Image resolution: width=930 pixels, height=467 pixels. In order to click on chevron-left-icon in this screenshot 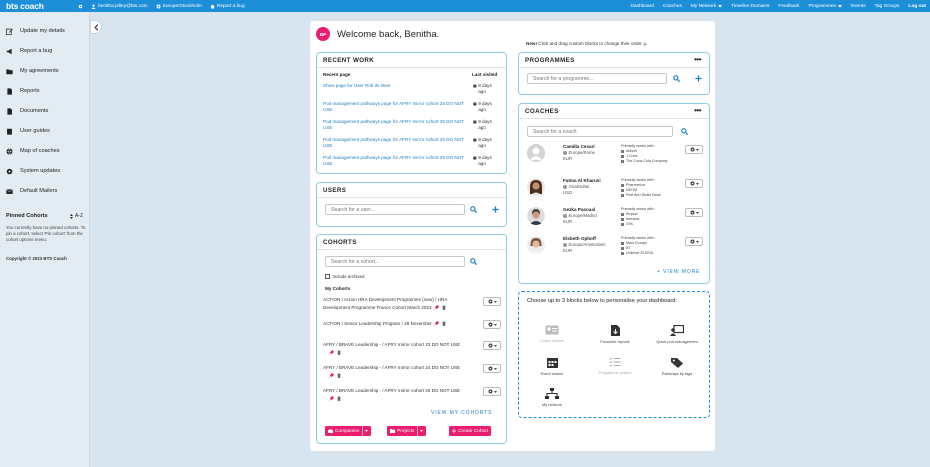, I will do `click(95, 27)`.